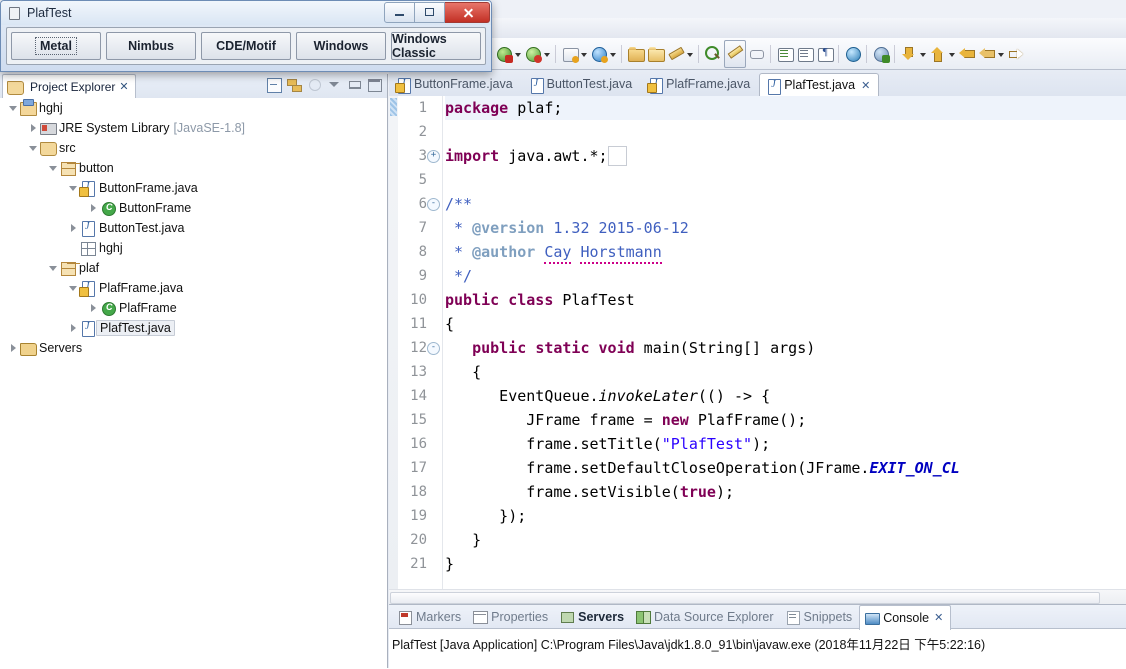  I want to click on next-edit-dropdown, so click(952, 54).